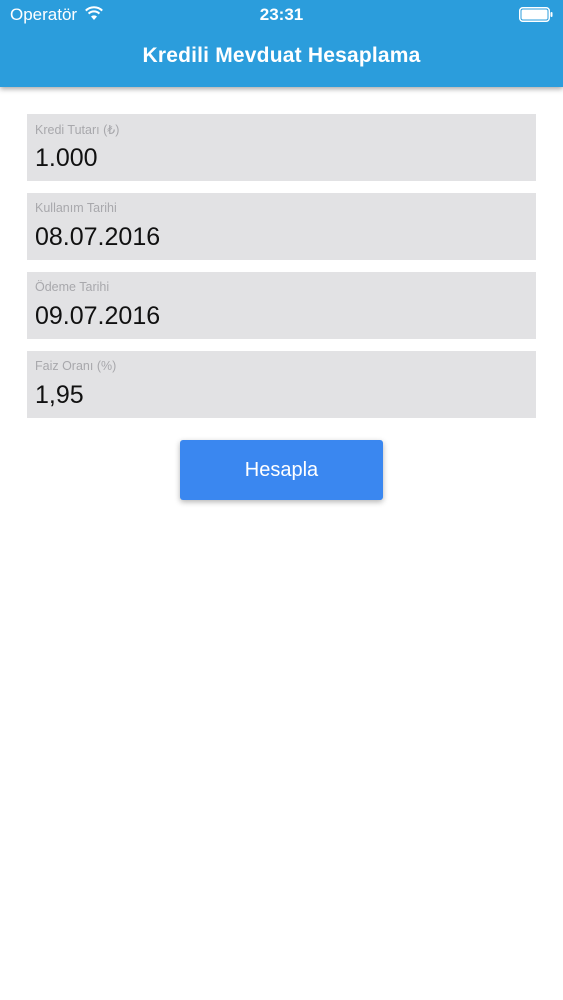 The width and height of the screenshot is (563, 1000). What do you see at coordinates (281, 384) in the screenshot?
I see `interest-rate-field: Faiz Oranı (%) 1,95` at bounding box center [281, 384].